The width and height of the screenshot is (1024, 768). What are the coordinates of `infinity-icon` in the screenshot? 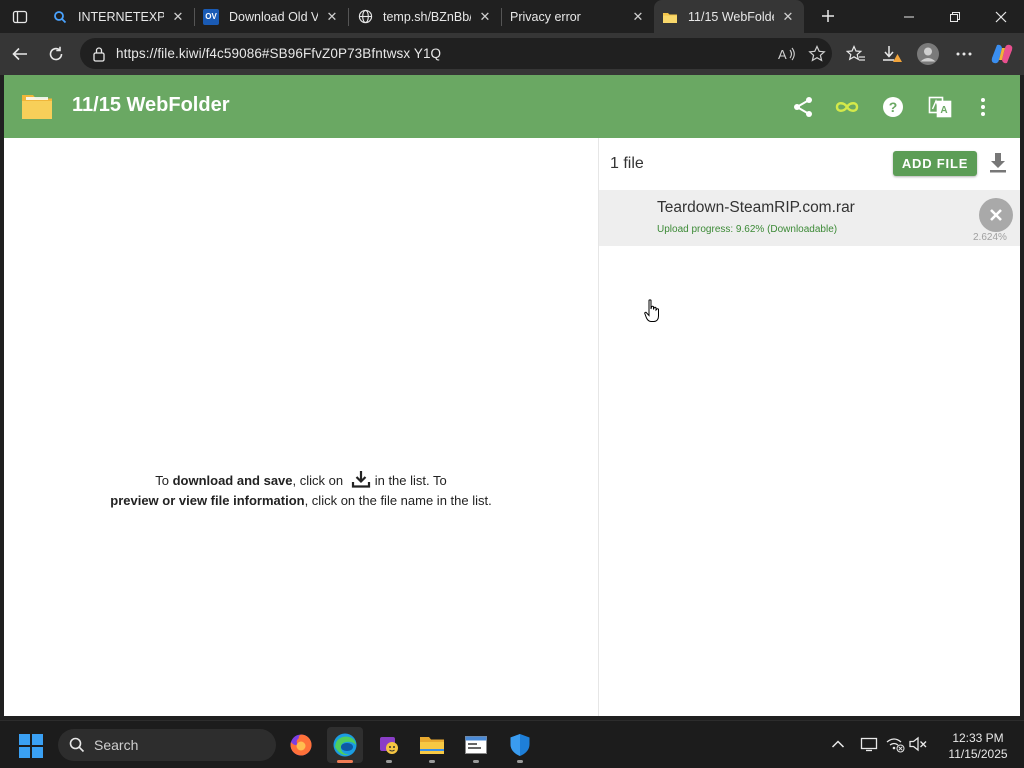 It's located at (847, 107).